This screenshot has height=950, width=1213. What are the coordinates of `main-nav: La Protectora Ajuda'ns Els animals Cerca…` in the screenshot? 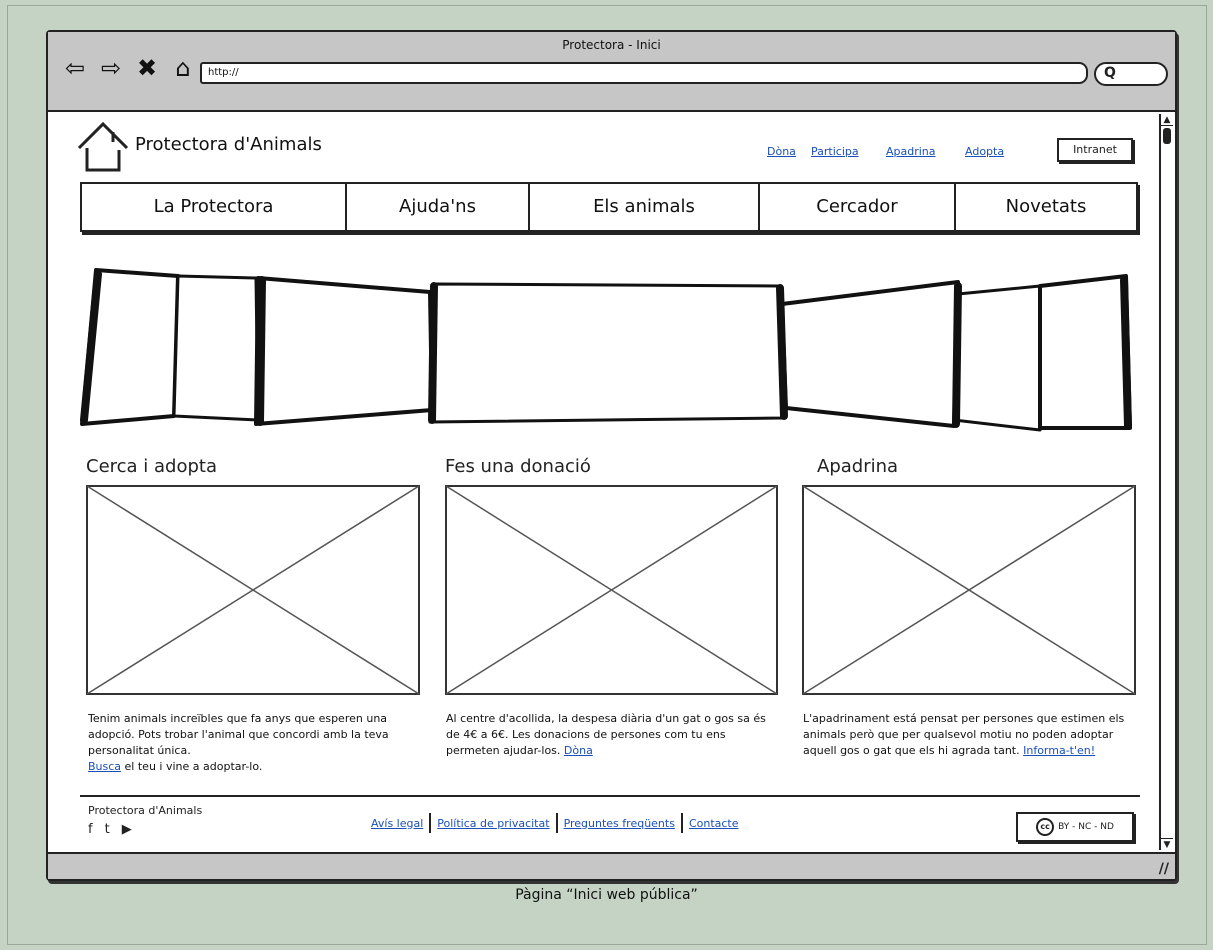 It's located at (609, 207).